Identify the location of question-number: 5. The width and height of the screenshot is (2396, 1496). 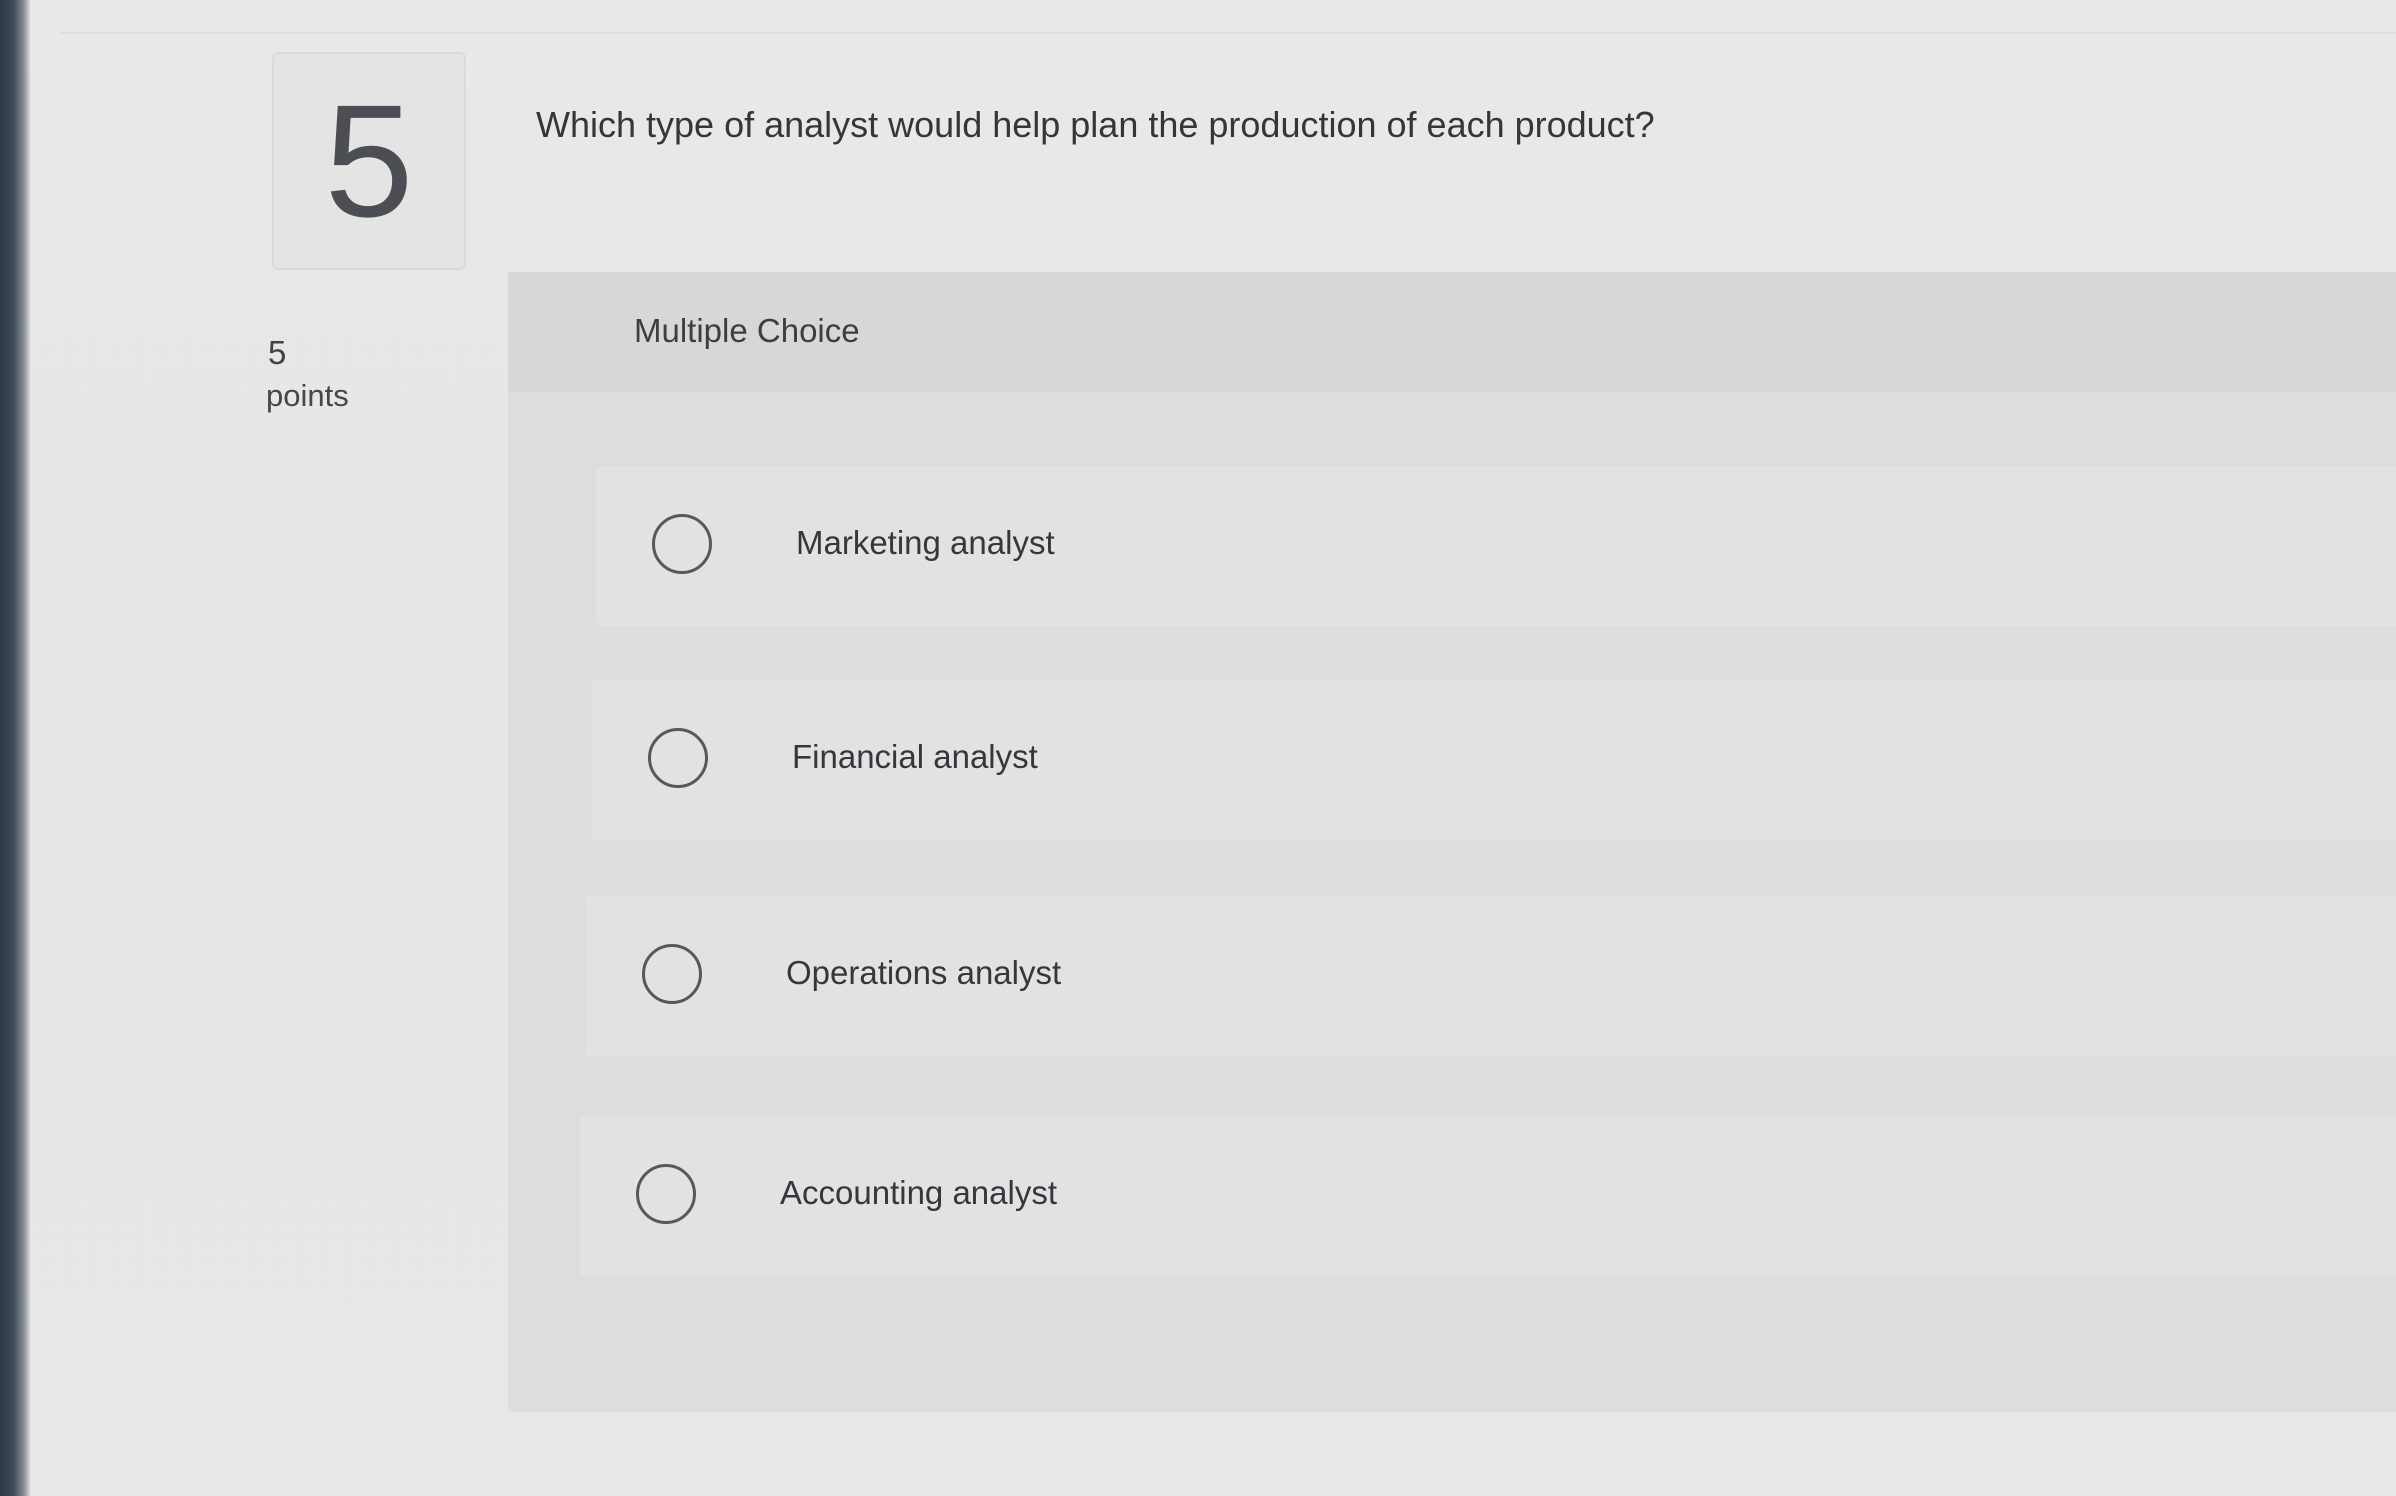
(369, 160).